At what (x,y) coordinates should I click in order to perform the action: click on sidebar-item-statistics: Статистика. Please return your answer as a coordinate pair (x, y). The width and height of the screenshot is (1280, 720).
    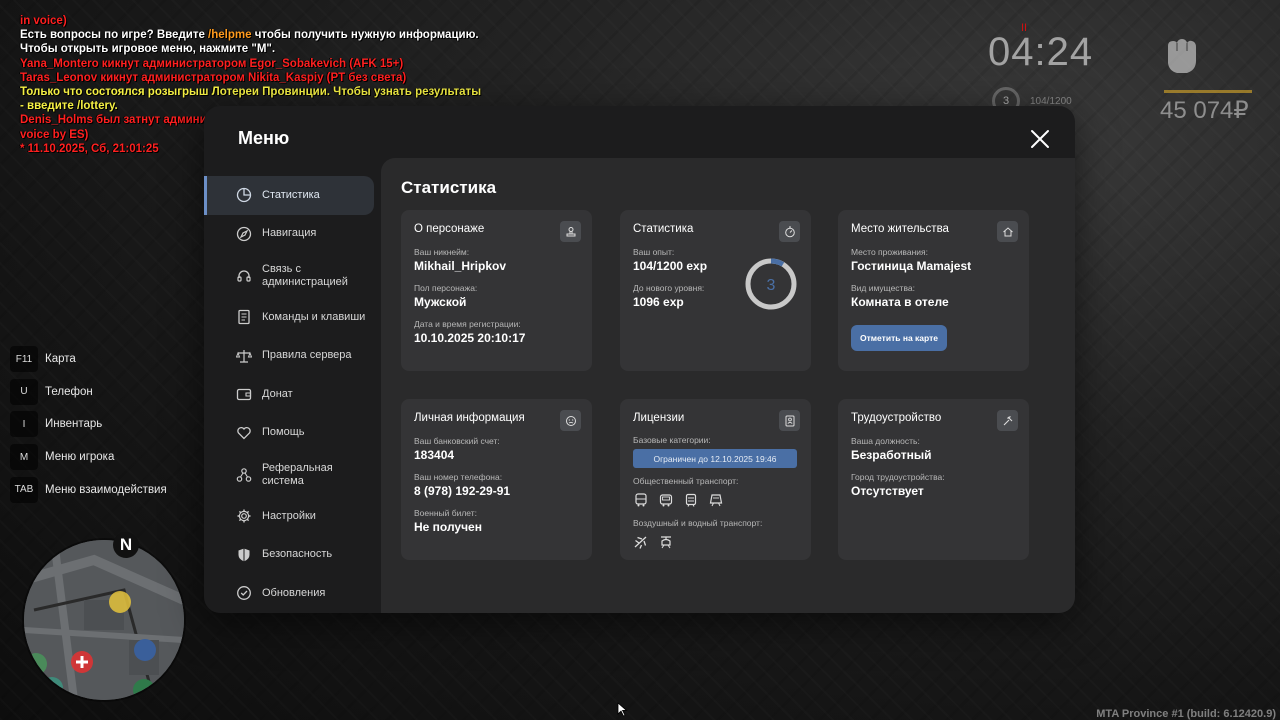
    Looking at the image, I should click on (289, 195).